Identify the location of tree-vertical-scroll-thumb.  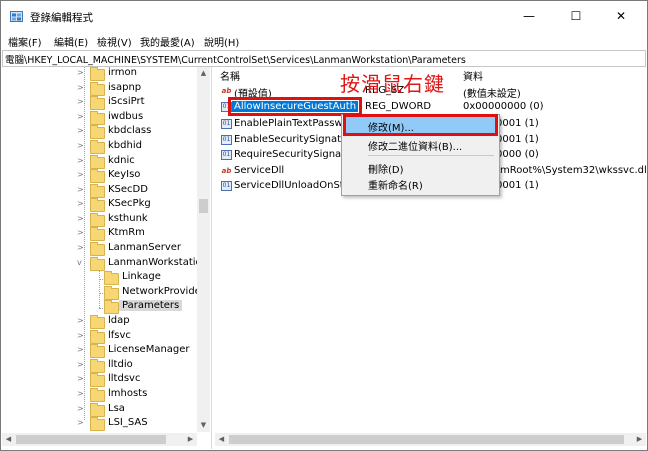
(203, 206).